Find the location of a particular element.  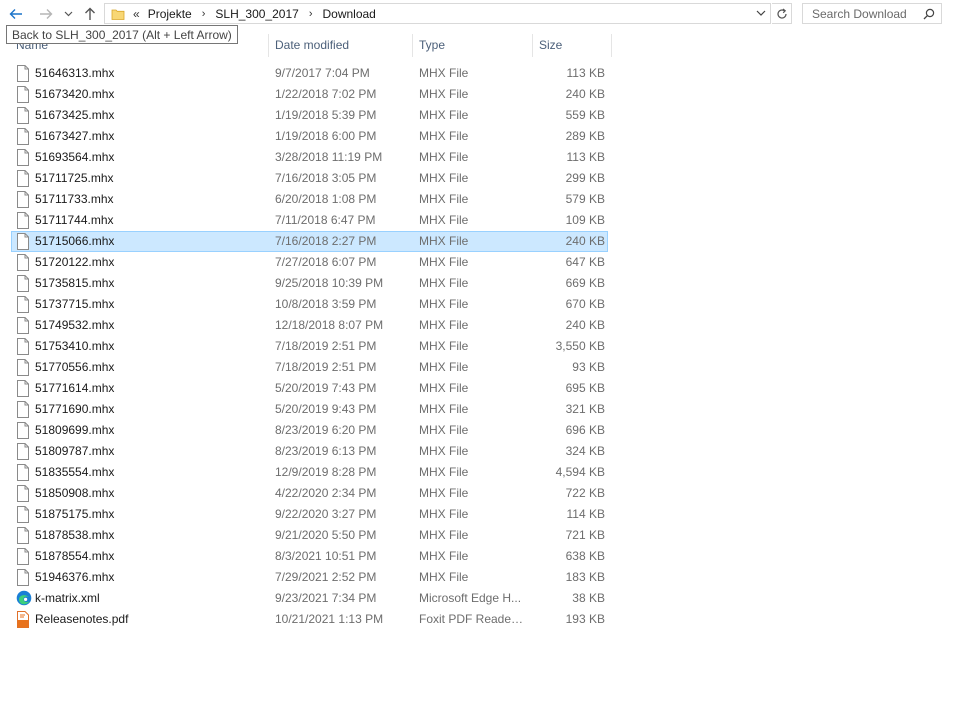

file-size: 109 KB is located at coordinates (585, 220).